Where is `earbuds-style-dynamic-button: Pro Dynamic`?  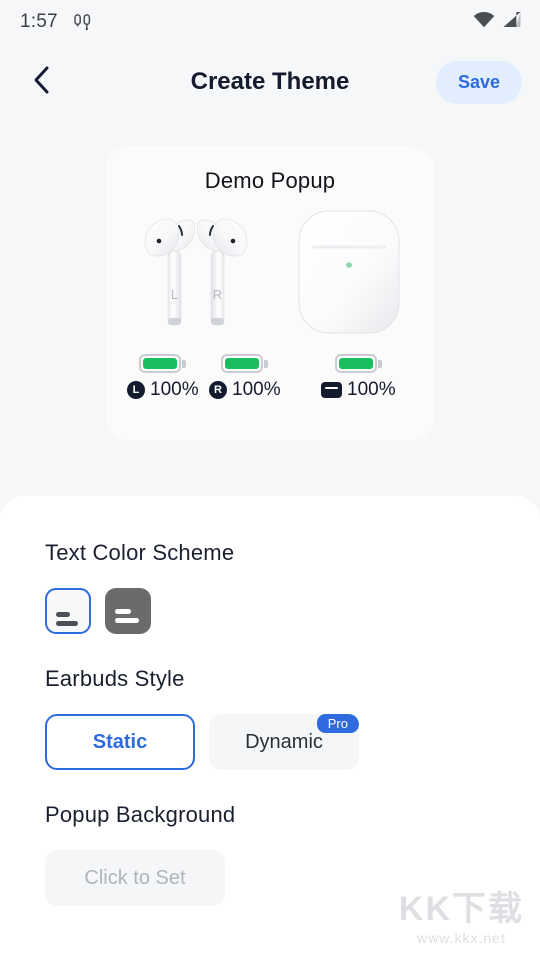 earbuds-style-dynamic-button: Pro Dynamic is located at coordinates (284, 742).